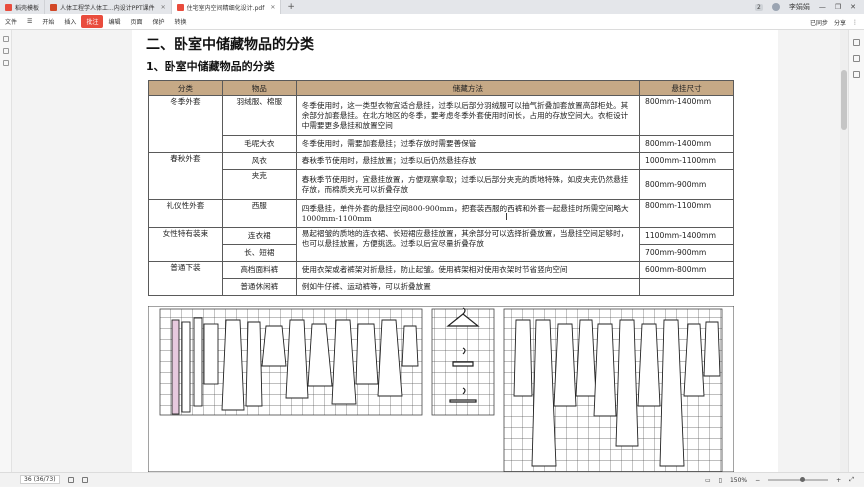 This screenshot has height=487, width=864. I want to click on toolbar-right: 已同步 分享 ⋮, so click(834, 22).